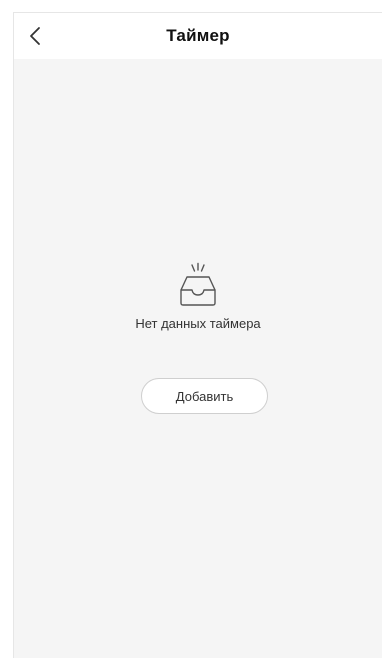  Describe the element at coordinates (198, 284) in the screenshot. I see `empty-inbox-icon` at that location.